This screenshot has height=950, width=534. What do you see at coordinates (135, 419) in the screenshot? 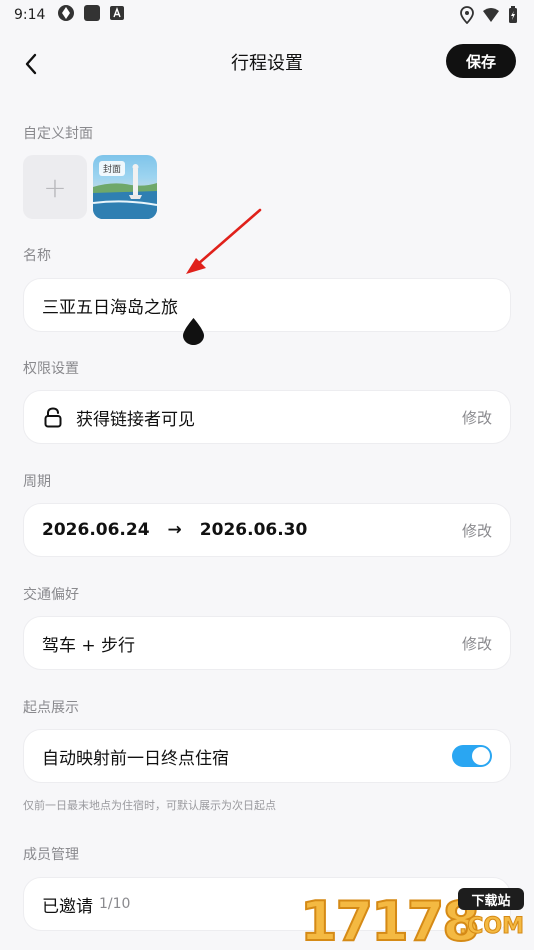
I see `permission-value: 获得链接者可见` at bounding box center [135, 419].